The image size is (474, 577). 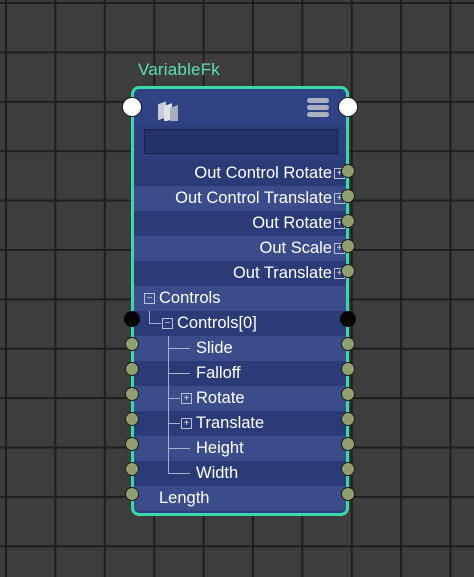 I want to click on attr-label: Width, so click(x=217, y=473).